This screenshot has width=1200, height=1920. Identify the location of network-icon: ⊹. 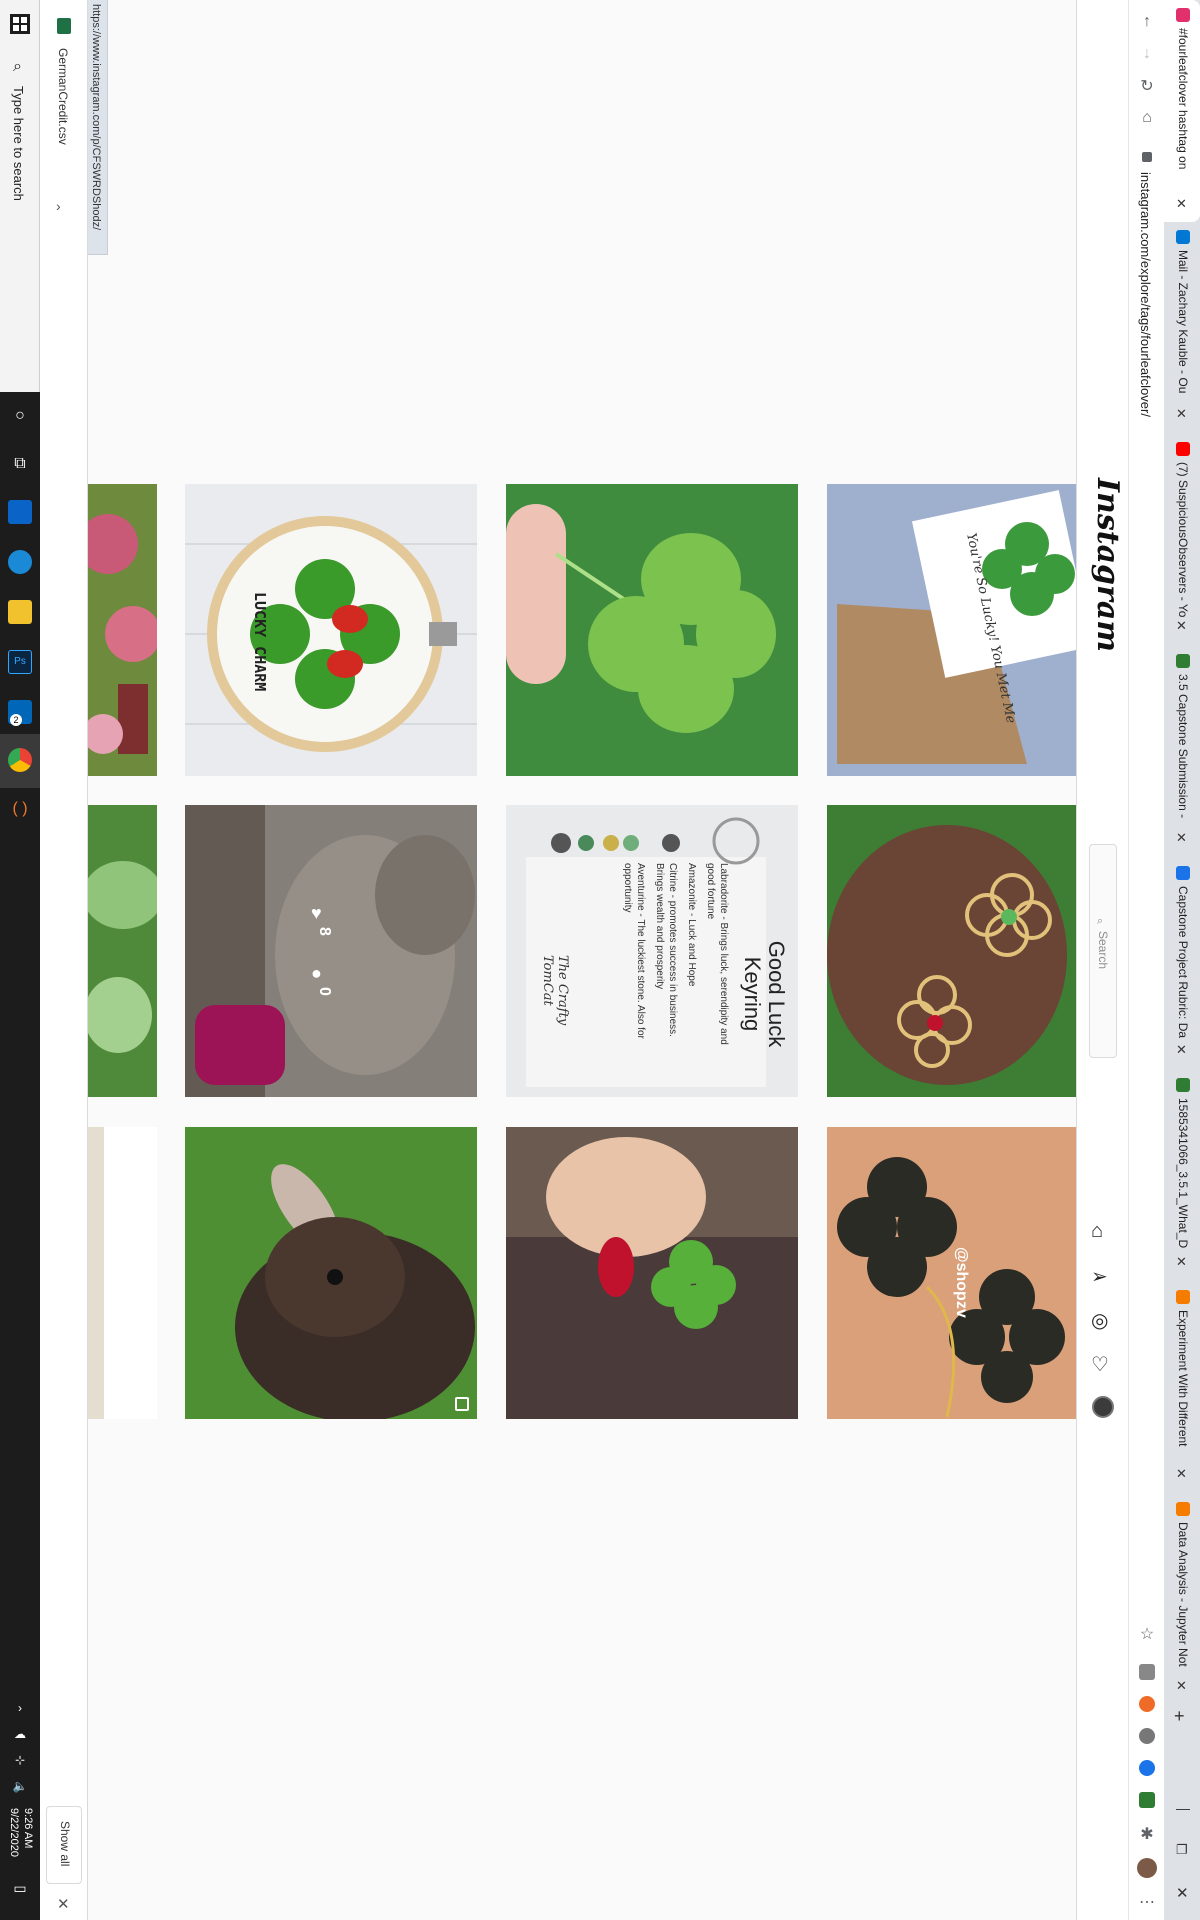
(20, 1760).